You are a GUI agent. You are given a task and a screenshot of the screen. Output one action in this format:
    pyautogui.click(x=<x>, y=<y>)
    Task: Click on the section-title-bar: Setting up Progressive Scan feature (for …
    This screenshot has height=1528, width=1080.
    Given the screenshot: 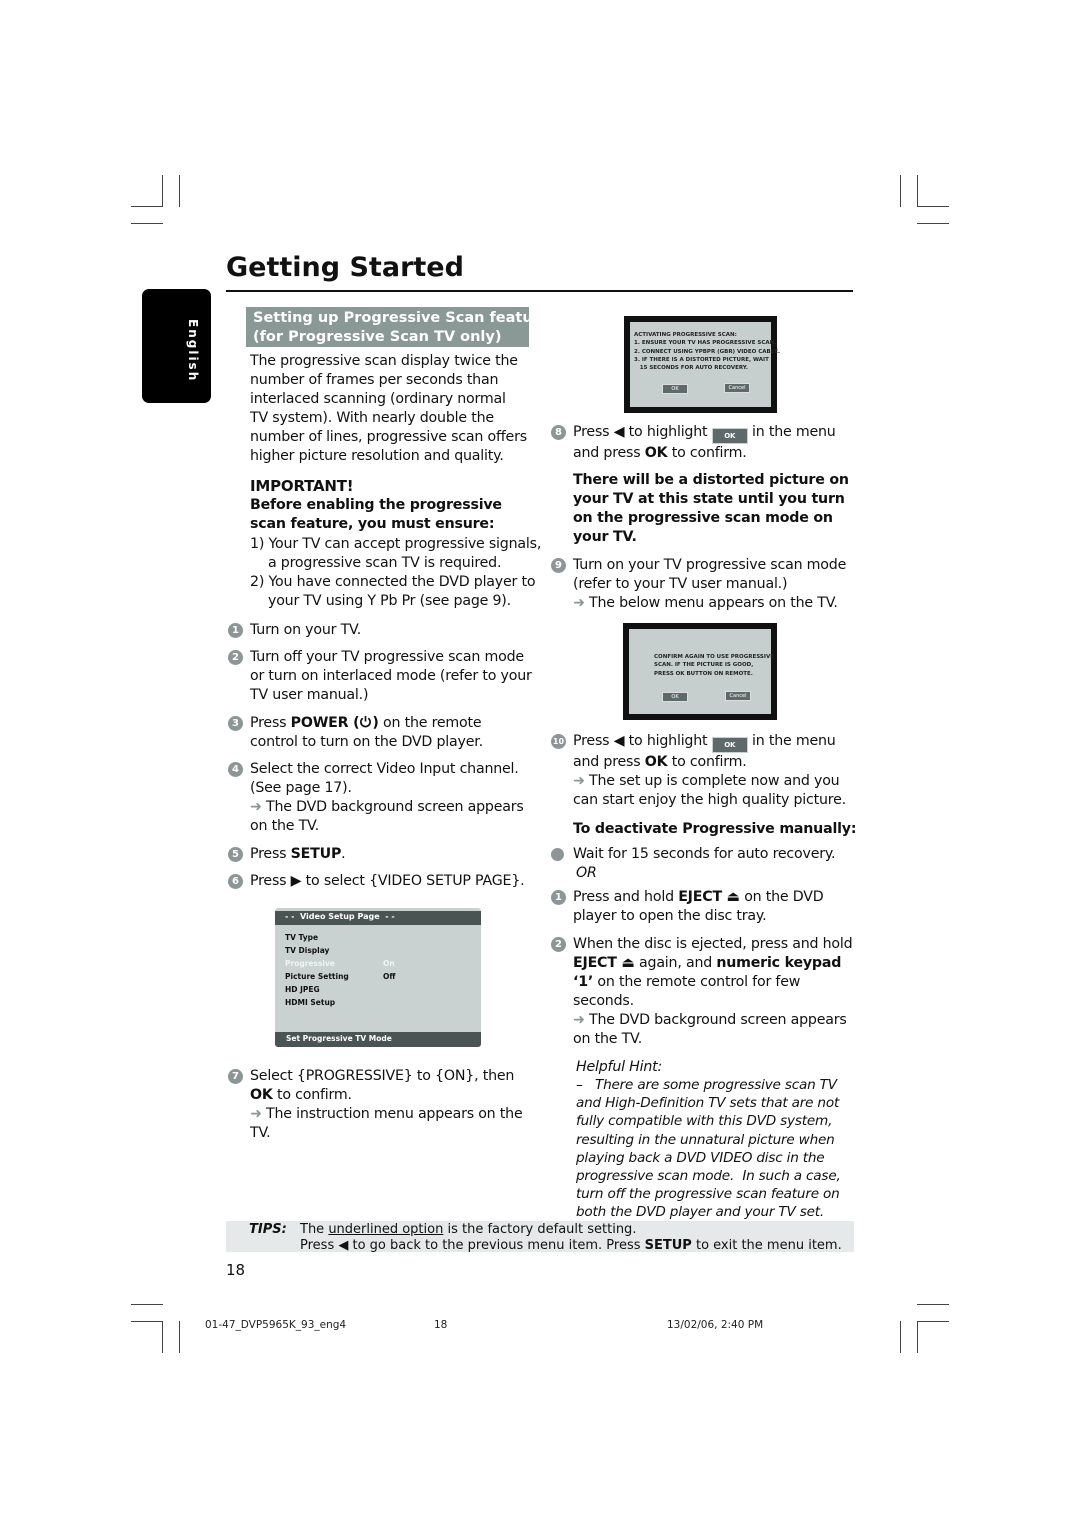 What is the action you would take?
    pyautogui.click(x=398, y=327)
    